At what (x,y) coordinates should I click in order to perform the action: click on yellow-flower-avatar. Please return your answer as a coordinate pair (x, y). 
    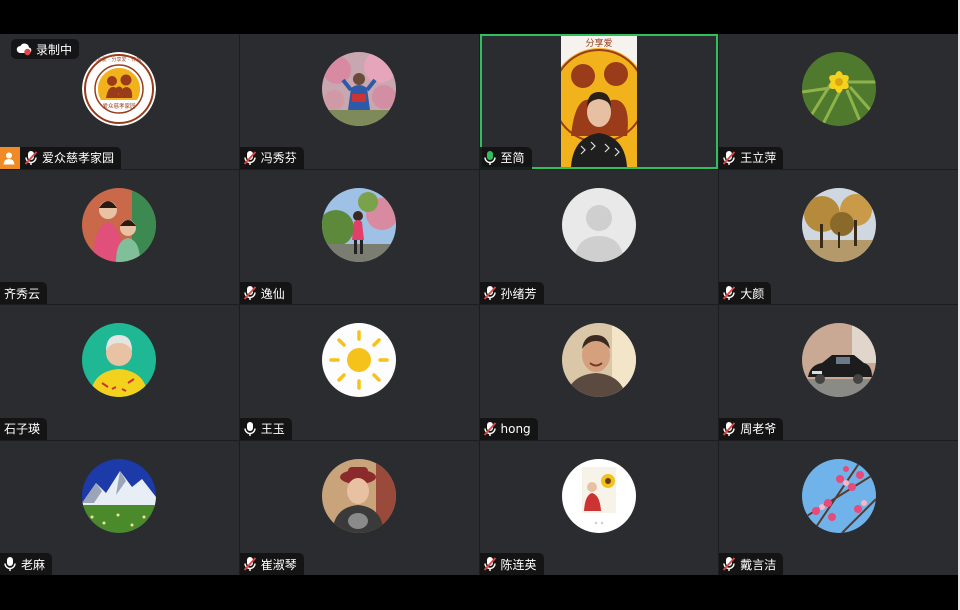
    Looking at the image, I should click on (838, 89).